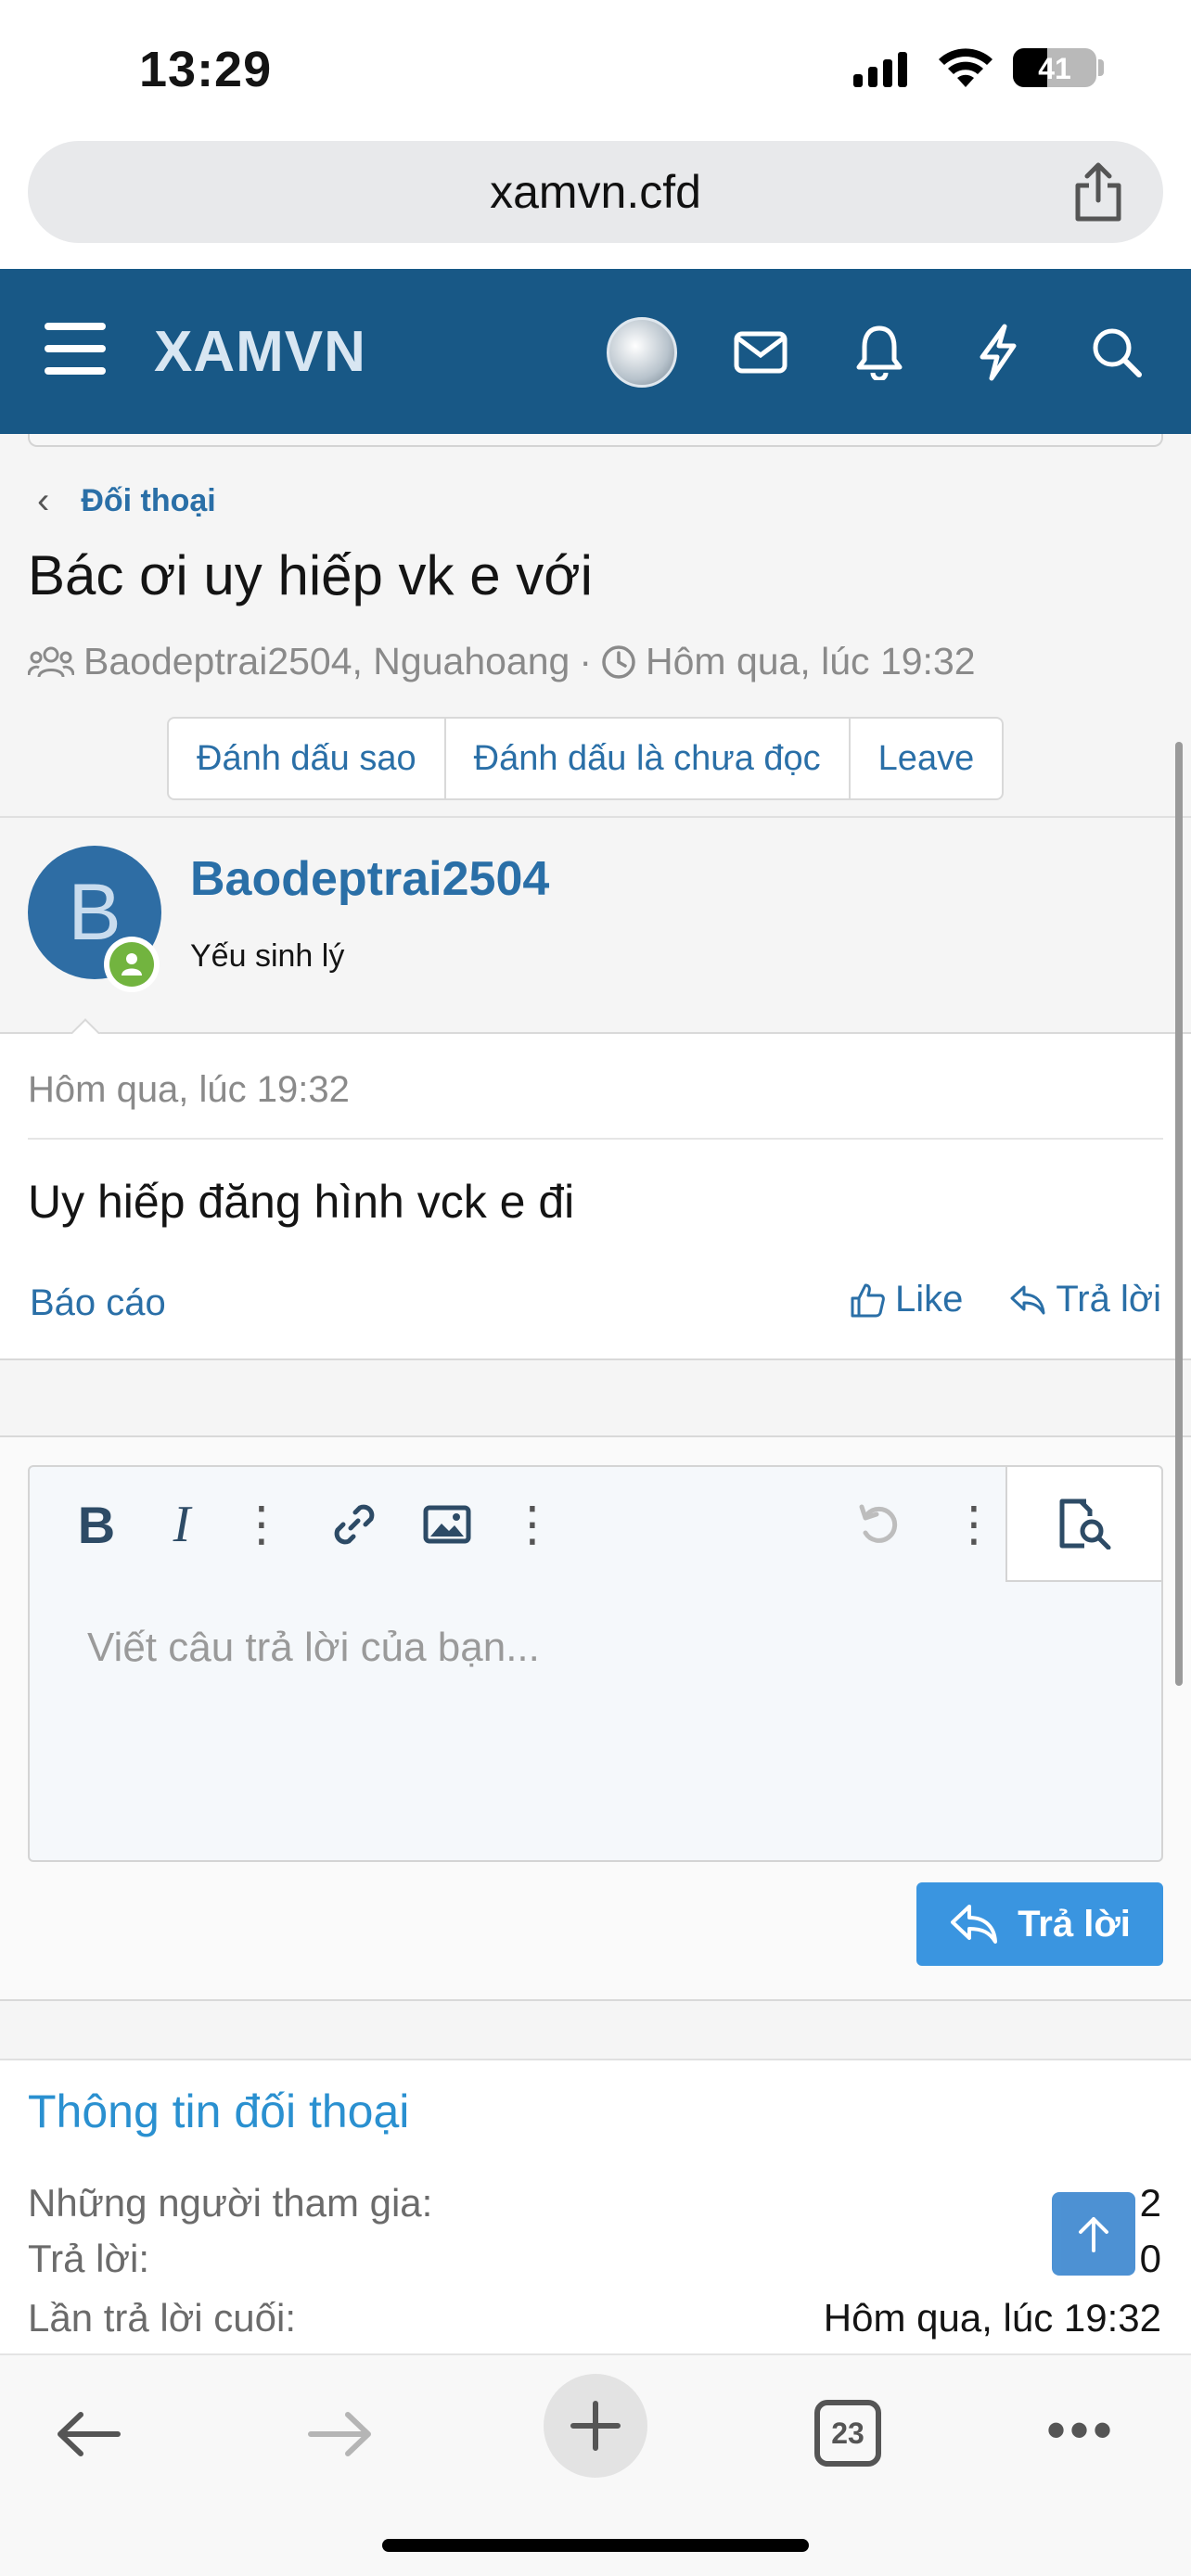  Describe the element at coordinates (162, 2318) in the screenshot. I see `info-label: Lần trả lời cuối:` at that location.